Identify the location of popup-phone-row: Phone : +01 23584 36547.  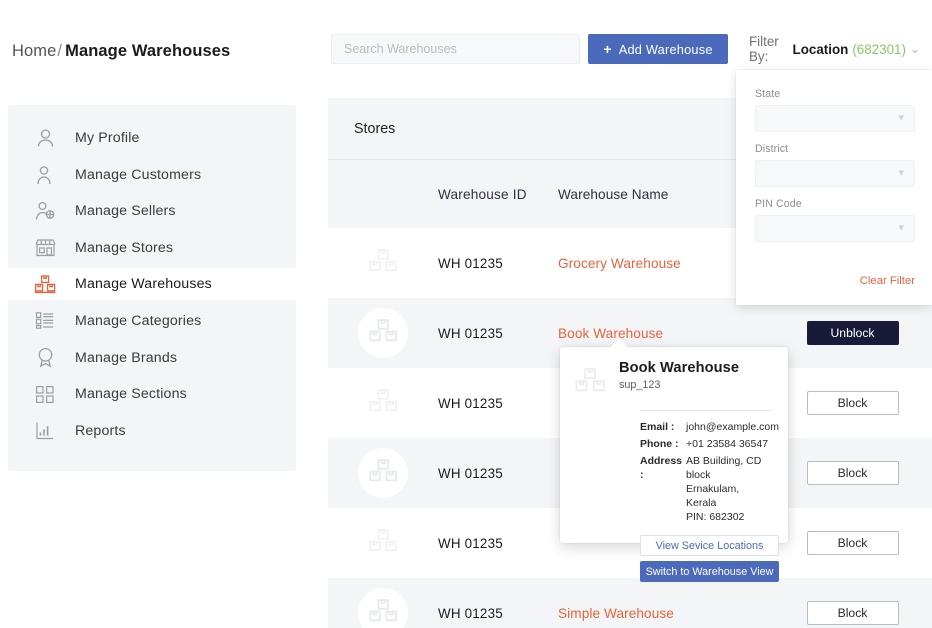
(706, 444).